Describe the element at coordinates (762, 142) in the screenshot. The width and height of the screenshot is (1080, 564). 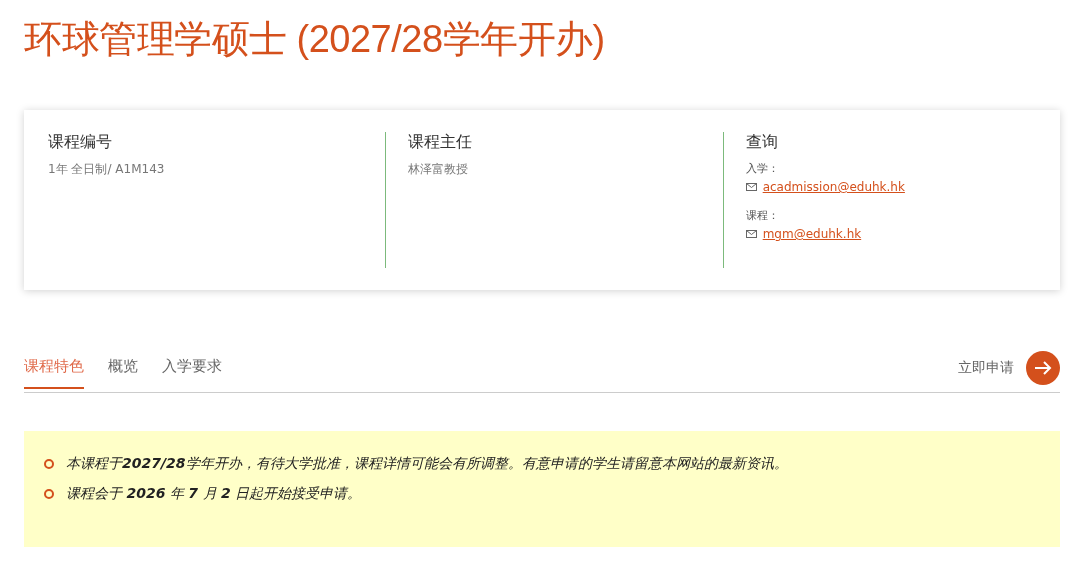
I see `info-heading: 查询` at that location.